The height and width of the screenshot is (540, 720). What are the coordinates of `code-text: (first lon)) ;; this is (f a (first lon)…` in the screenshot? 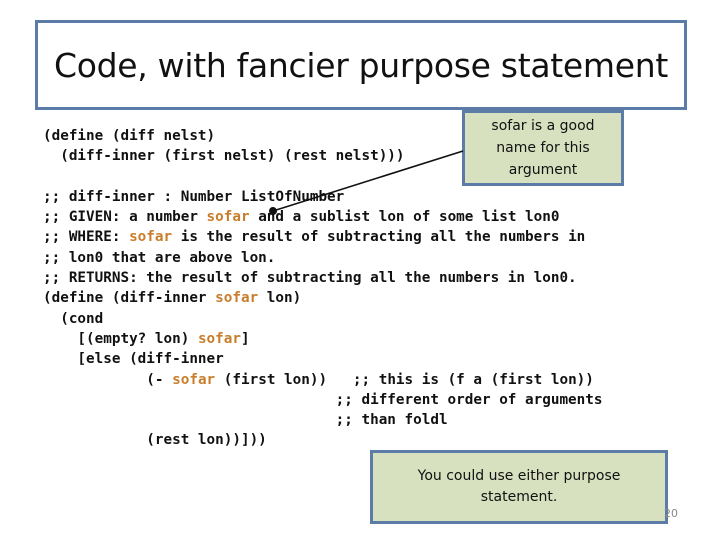 It's located at (404, 379).